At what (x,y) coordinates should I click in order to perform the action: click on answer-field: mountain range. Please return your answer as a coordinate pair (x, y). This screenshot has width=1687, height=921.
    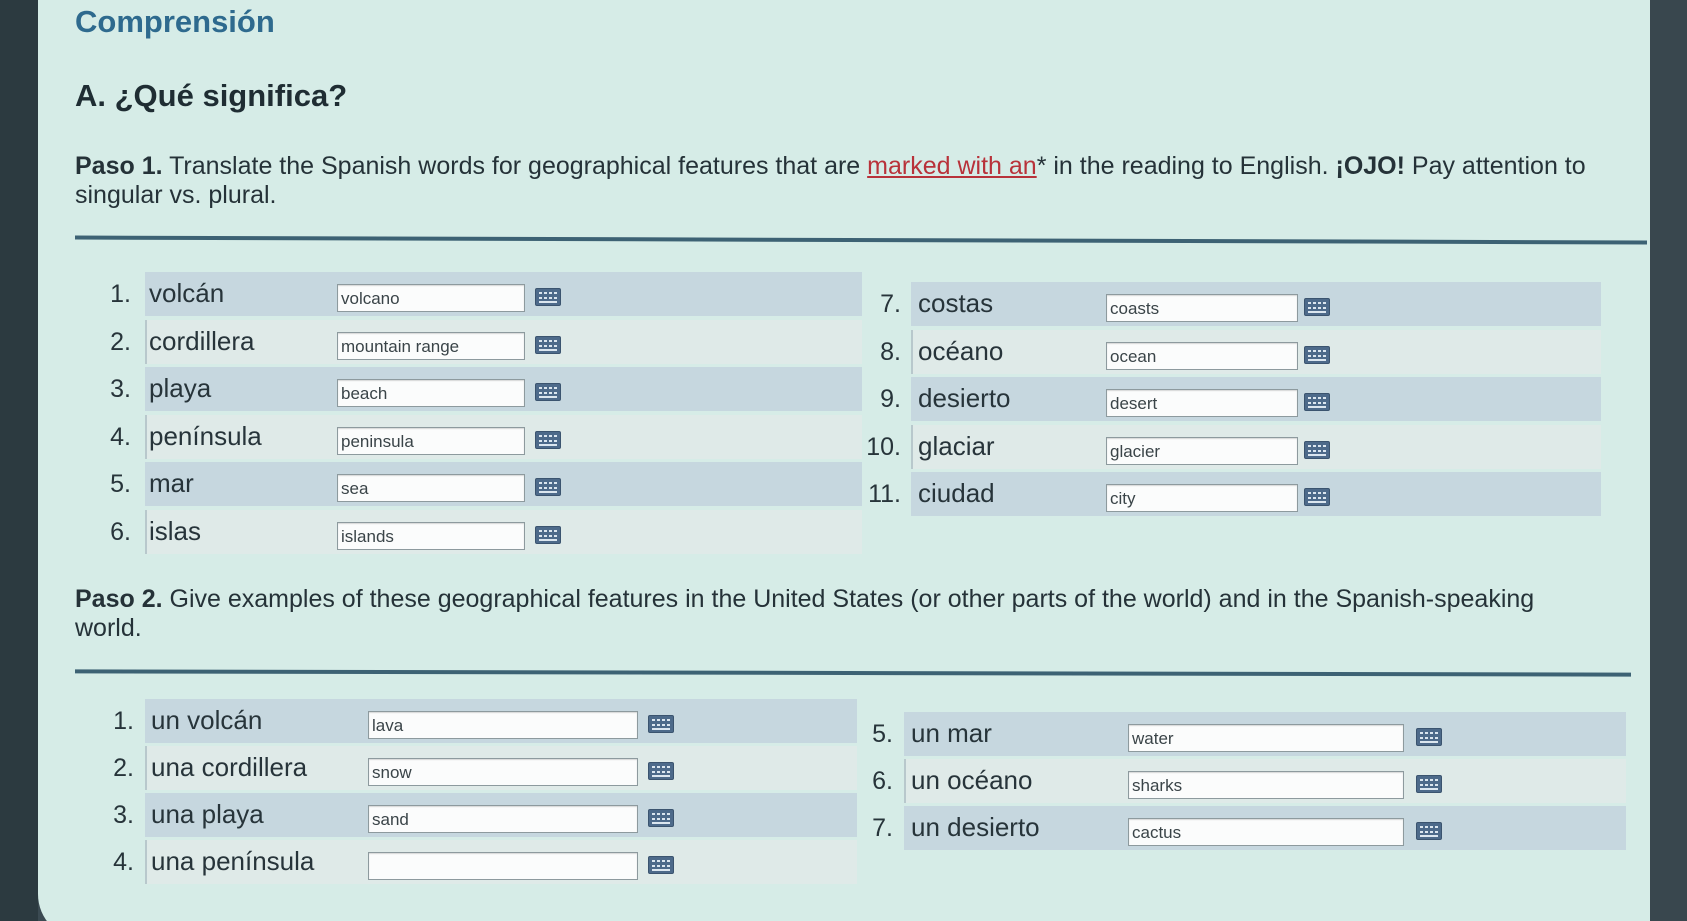
    Looking at the image, I should click on (431, 345).